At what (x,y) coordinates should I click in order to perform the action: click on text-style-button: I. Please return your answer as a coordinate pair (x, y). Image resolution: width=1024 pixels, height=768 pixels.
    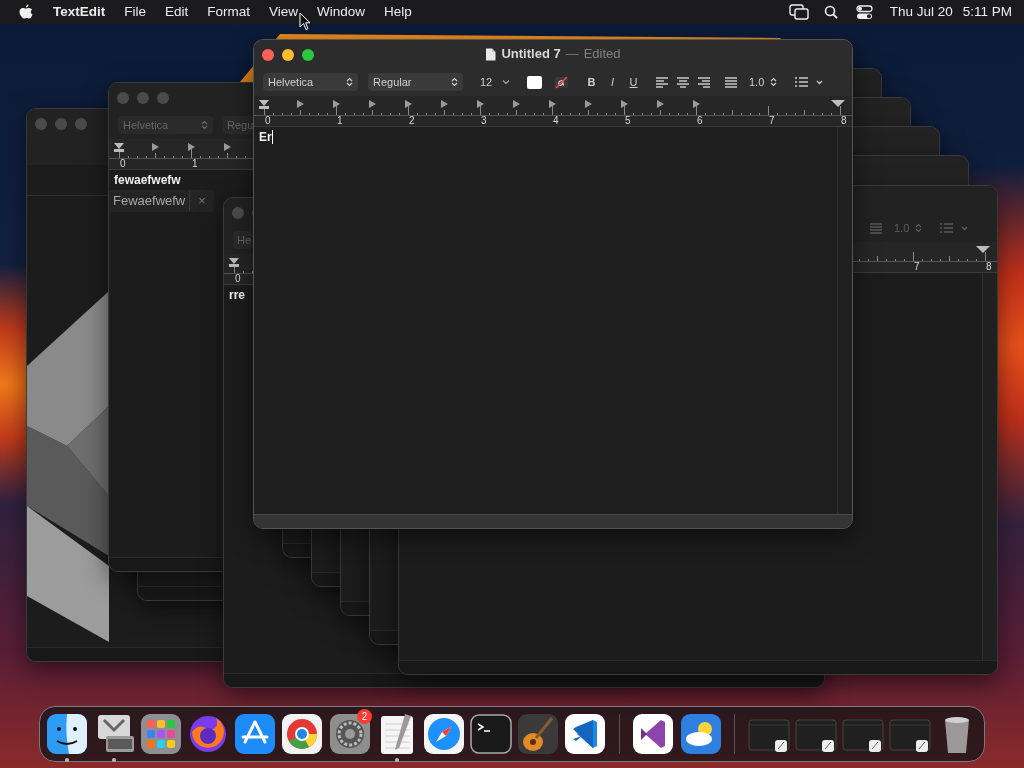
    Looking at the image, I should click on (612, 82).